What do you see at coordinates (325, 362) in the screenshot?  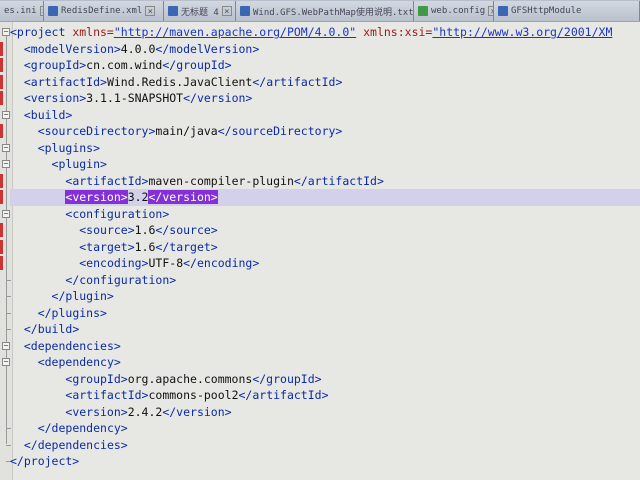 I see `code-line: <dependency>` at bounding box center [325, 362].